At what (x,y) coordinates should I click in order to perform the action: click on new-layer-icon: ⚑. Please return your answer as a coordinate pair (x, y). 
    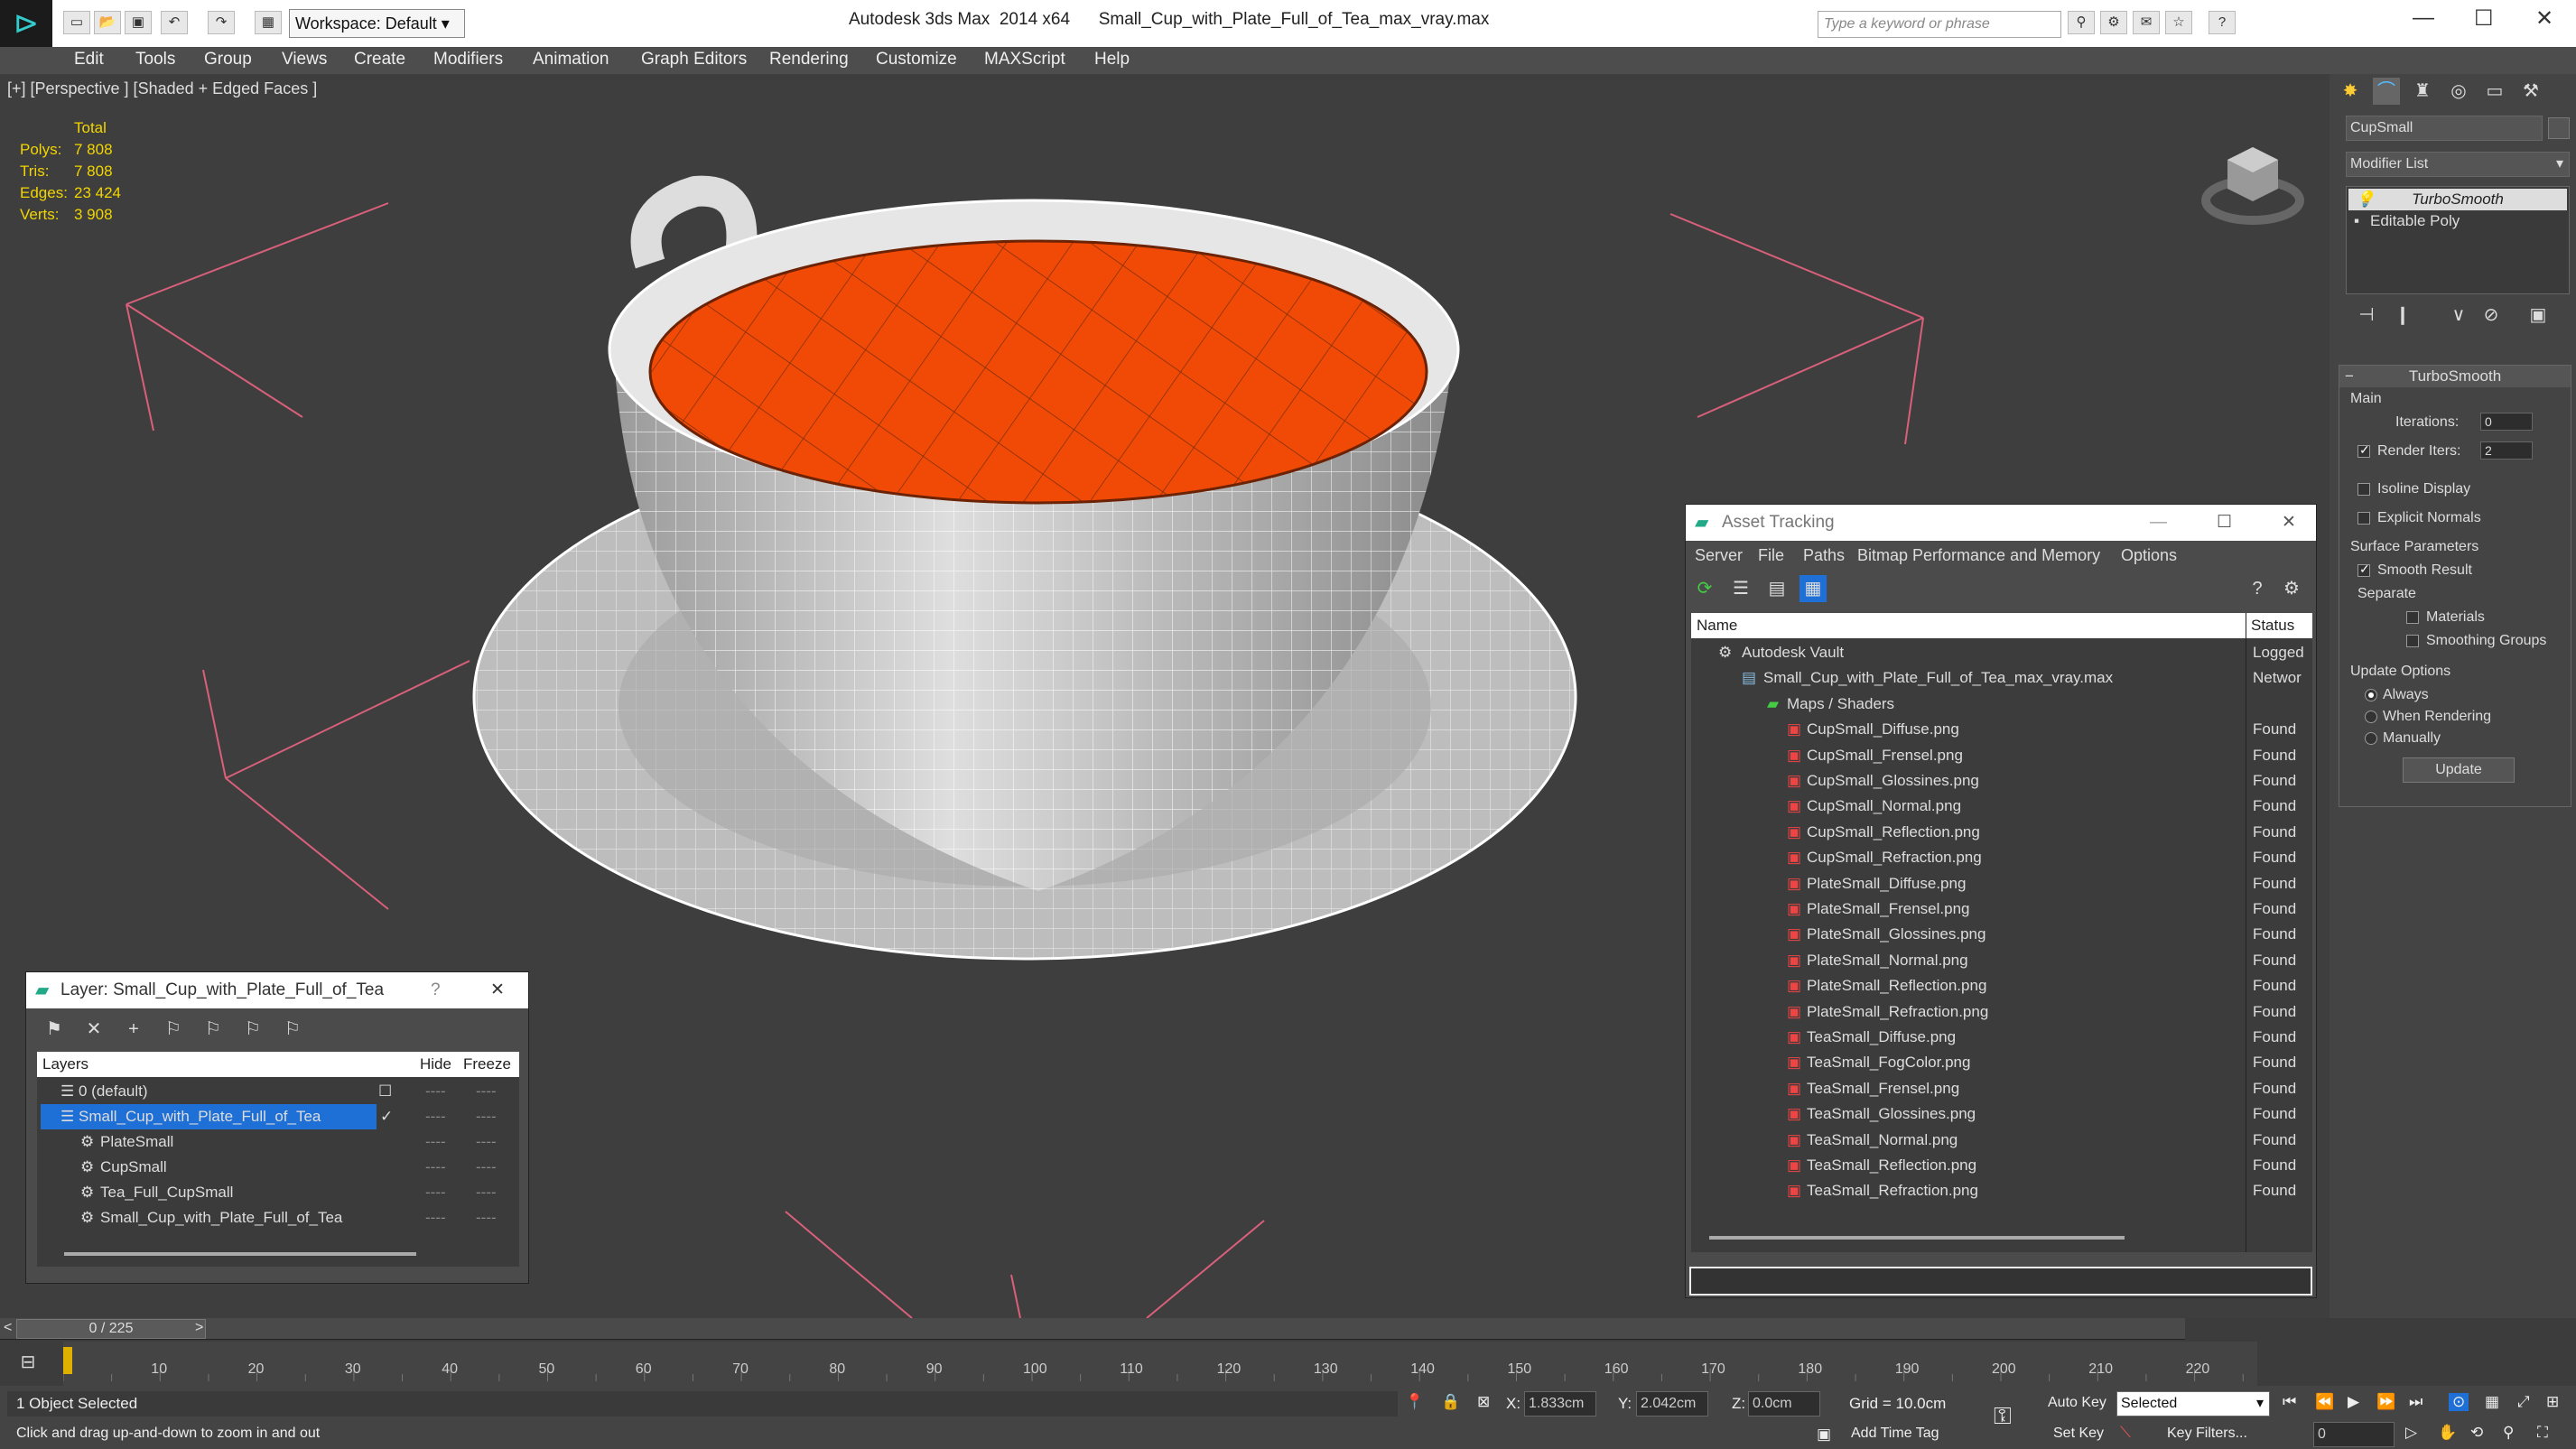
    Looking at the image, I should click on (54, 1029).